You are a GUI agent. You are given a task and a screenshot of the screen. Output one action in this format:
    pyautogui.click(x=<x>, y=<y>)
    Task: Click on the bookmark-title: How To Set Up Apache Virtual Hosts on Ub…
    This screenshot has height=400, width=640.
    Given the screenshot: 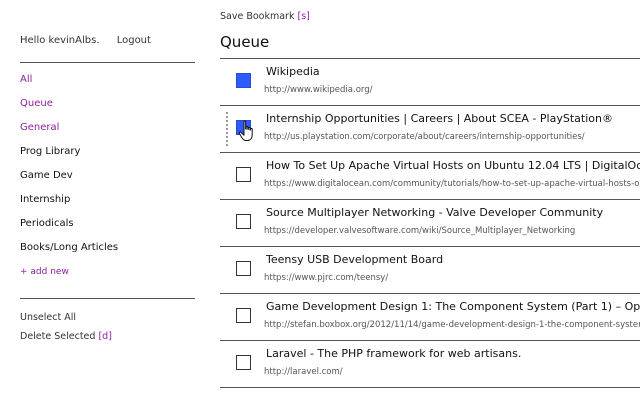 What is the action you would take?
    pyautogui.click(x=453, y=165)
    